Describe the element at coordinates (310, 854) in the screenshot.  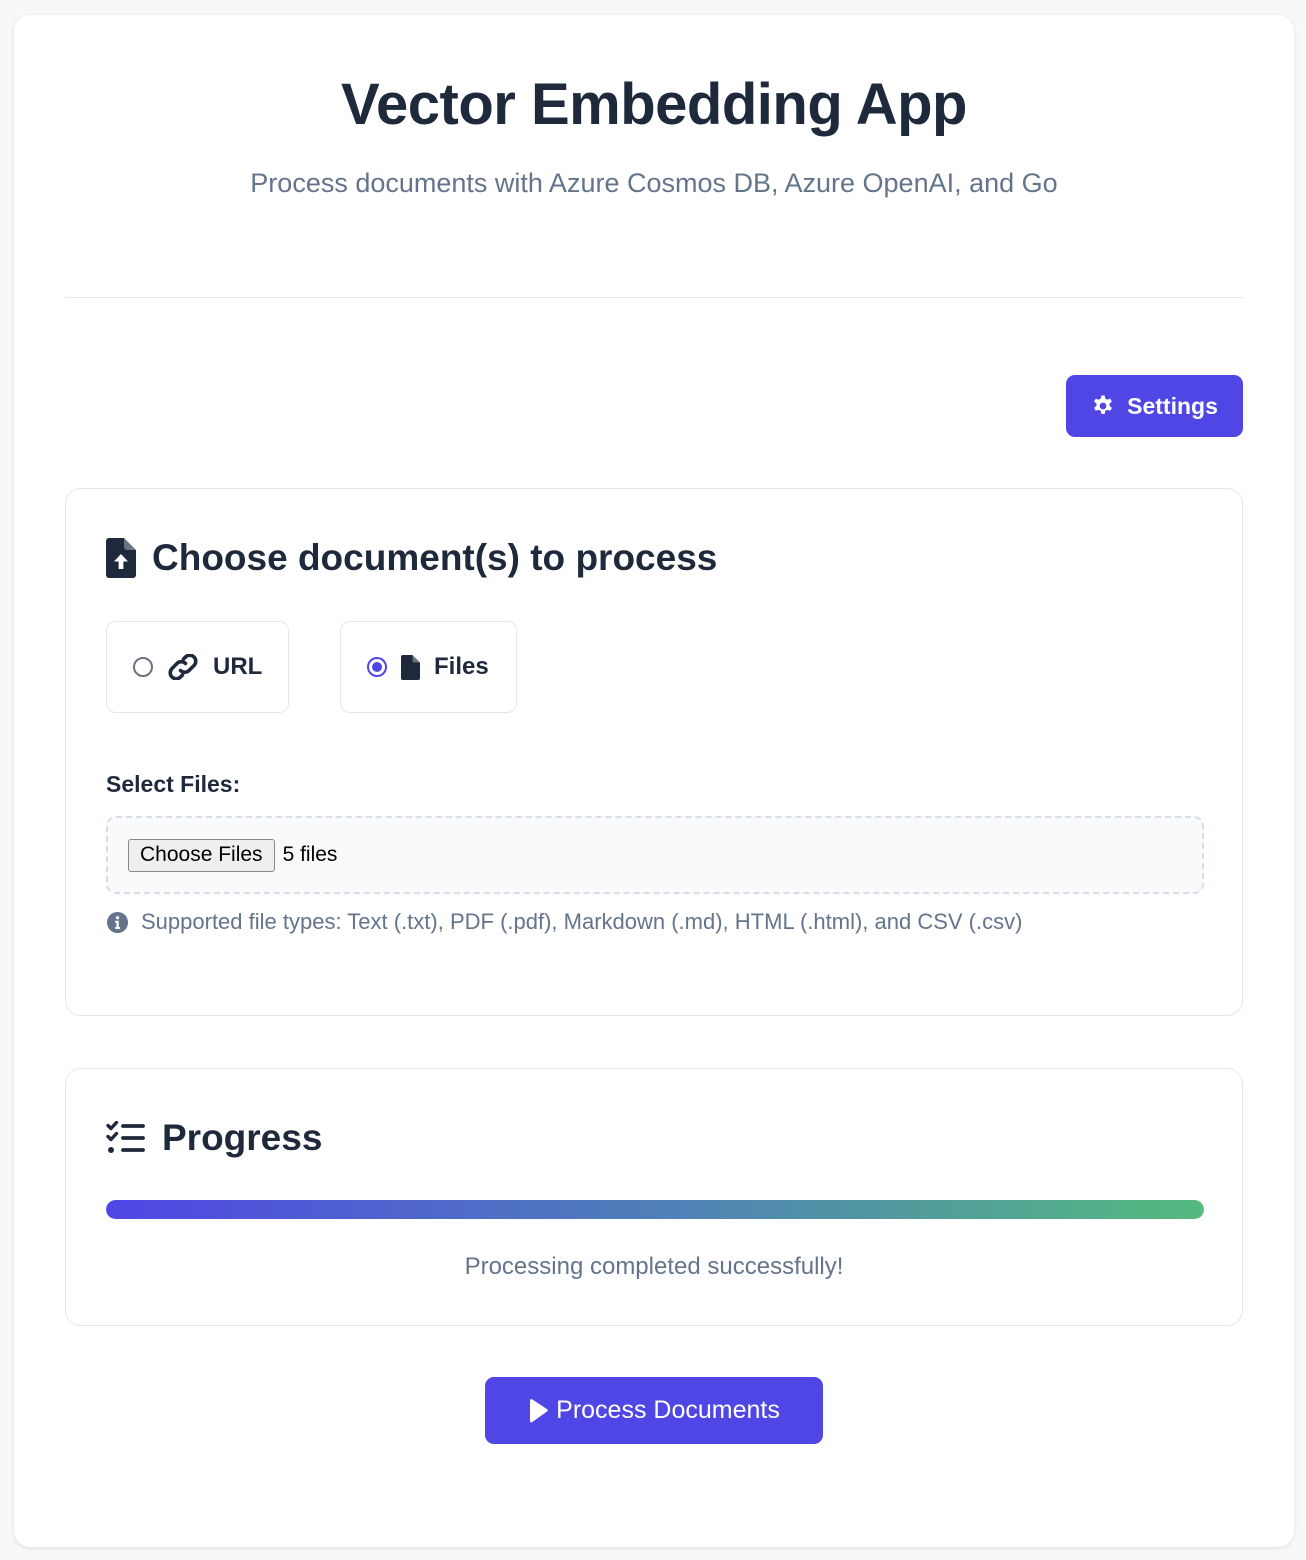
I see `selected-files-count: 5 files` at that location.